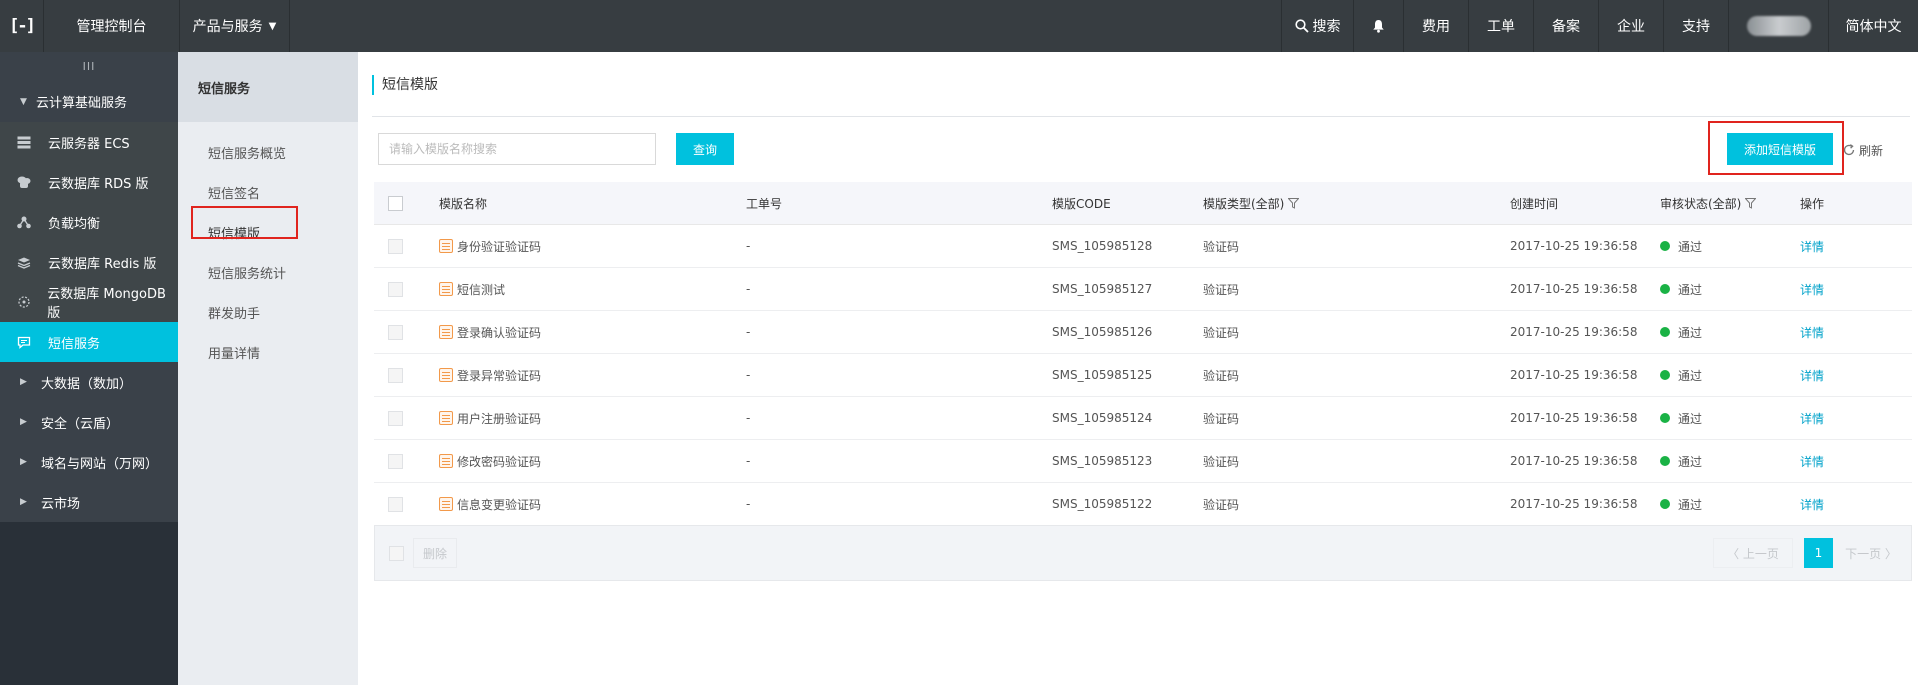 The width and height of the screenshot is (1918, 685). What do you see at coordinates (268, 312) in the screenshot?
I see `subnav-item-bulk-send: 群发助手` at bounding box center [268, 312].